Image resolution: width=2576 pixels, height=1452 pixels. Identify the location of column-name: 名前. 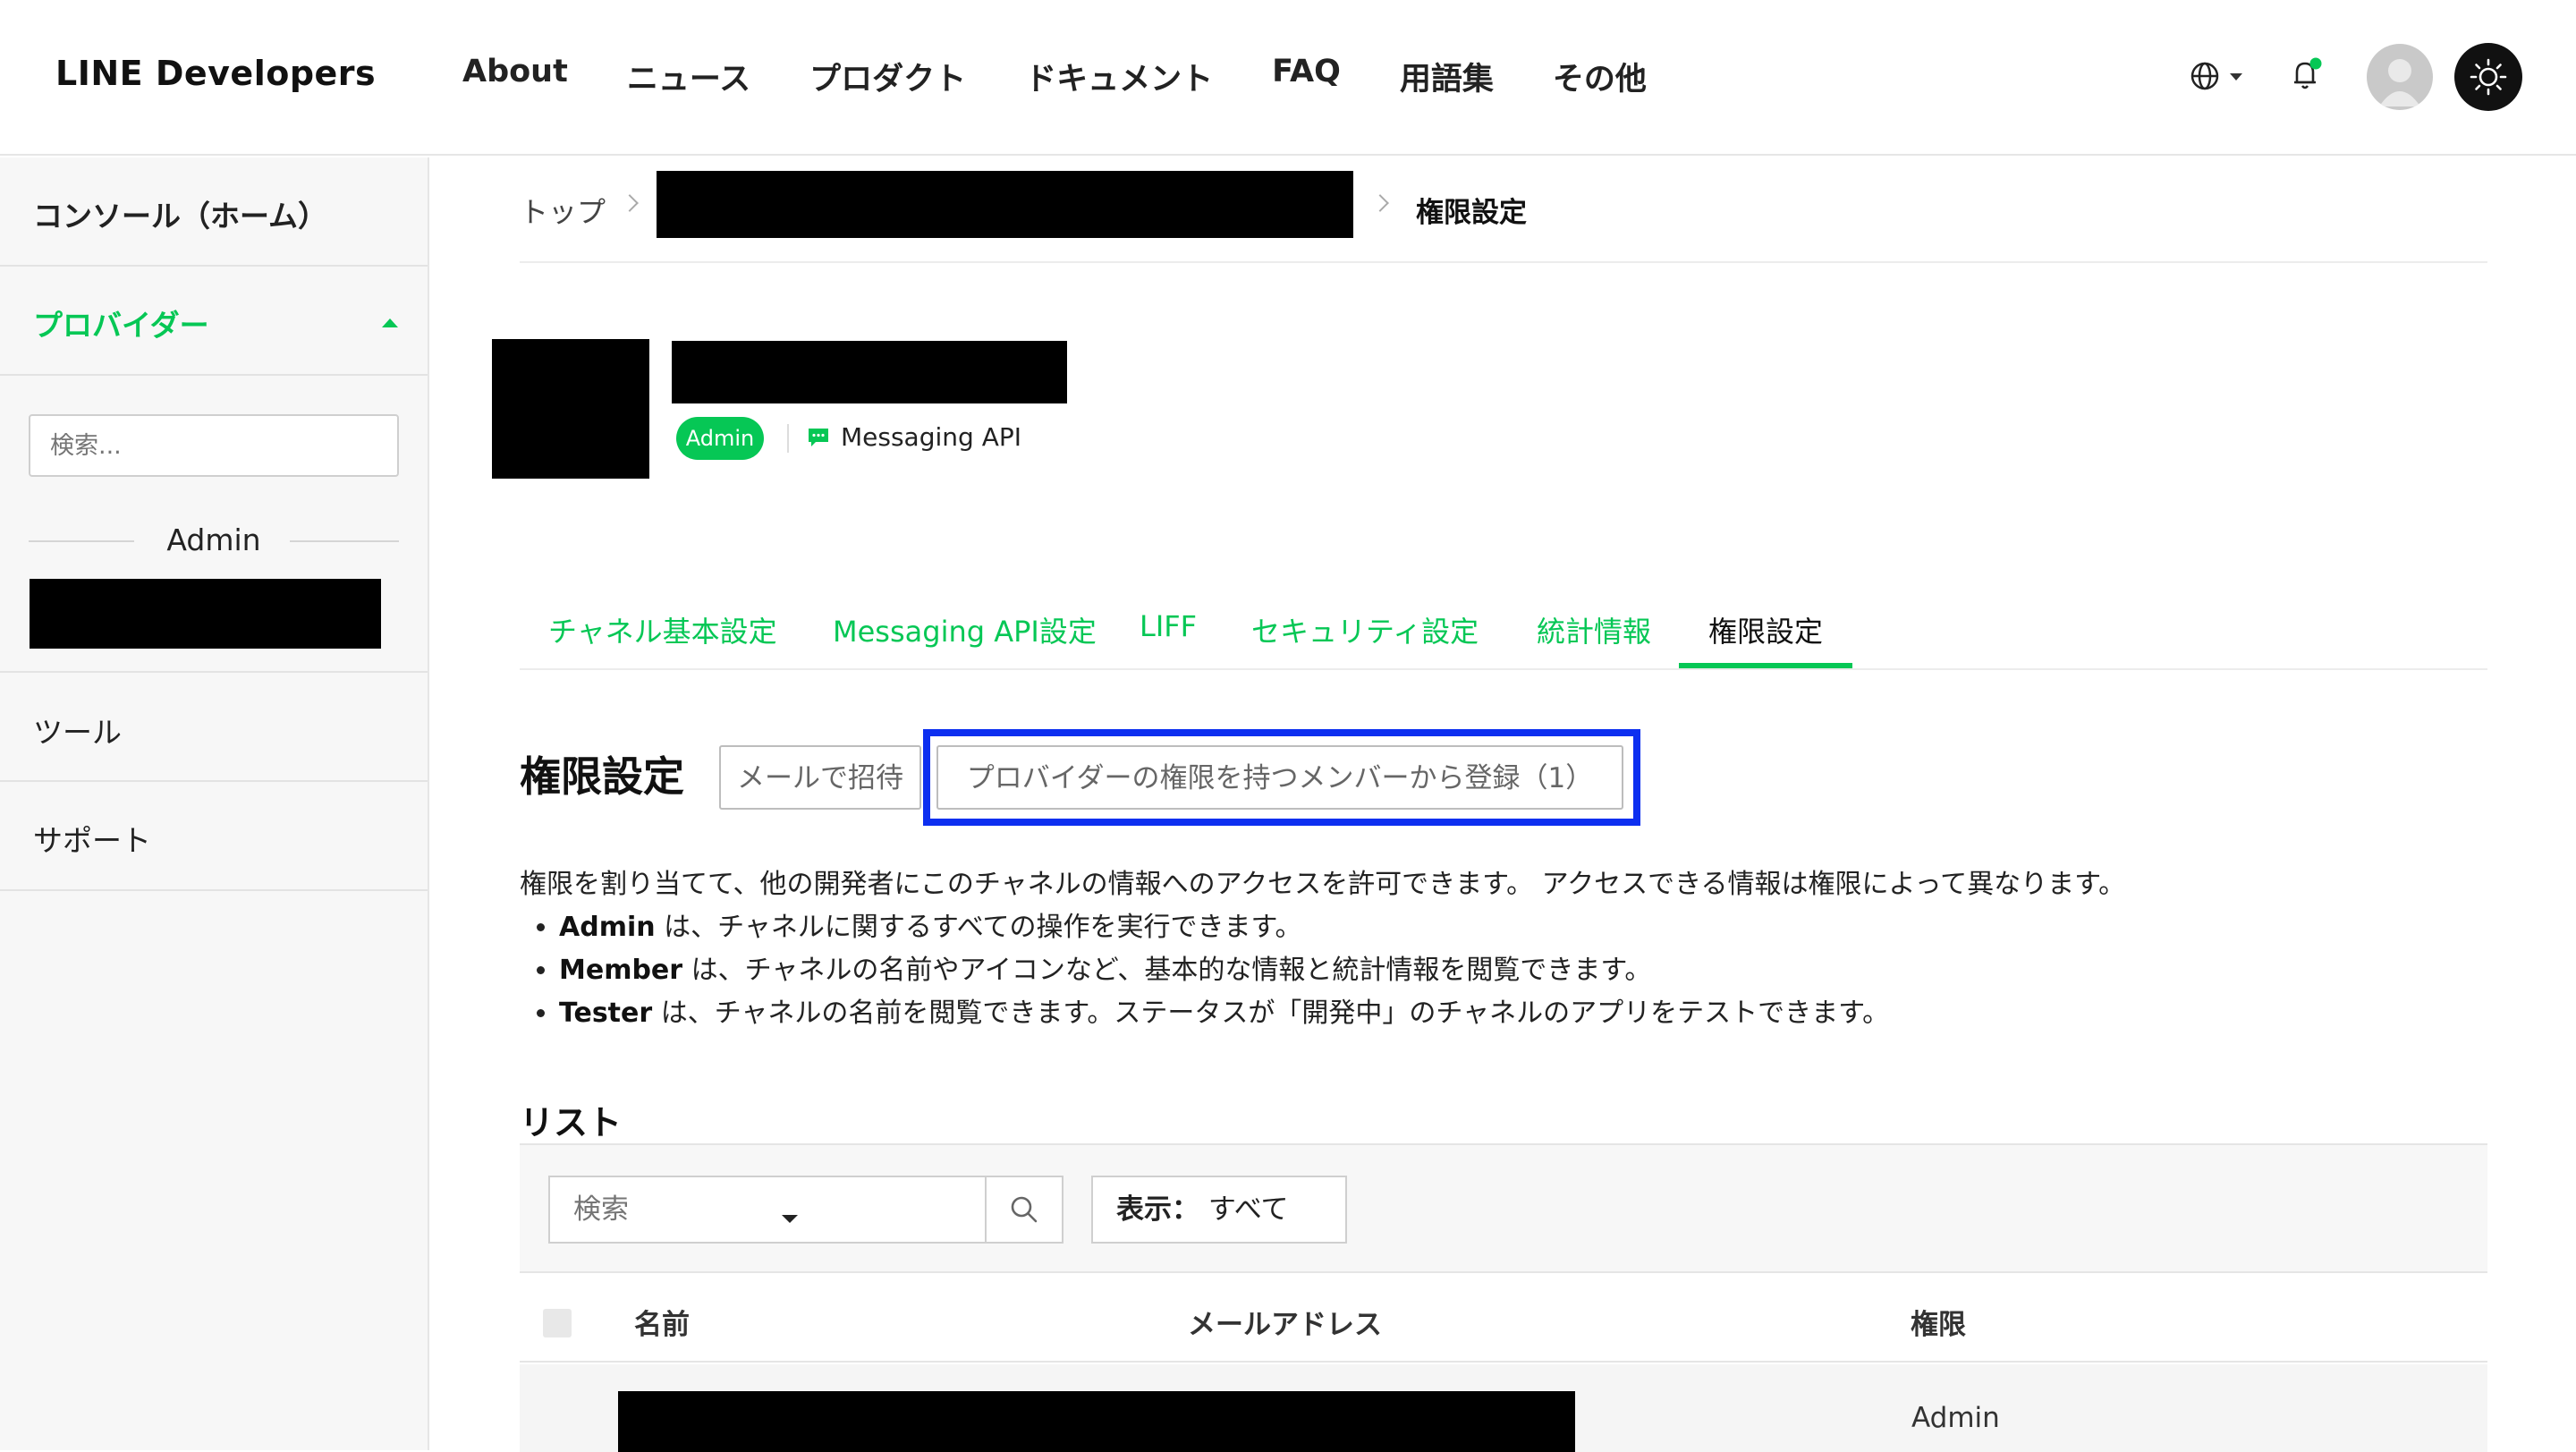
(662, 1325).